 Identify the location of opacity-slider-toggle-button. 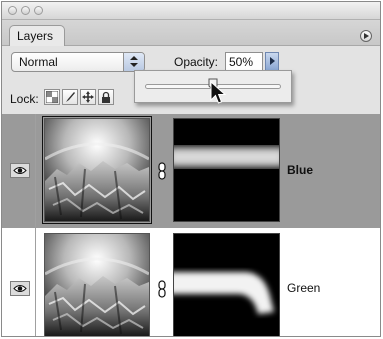
(272, 61).